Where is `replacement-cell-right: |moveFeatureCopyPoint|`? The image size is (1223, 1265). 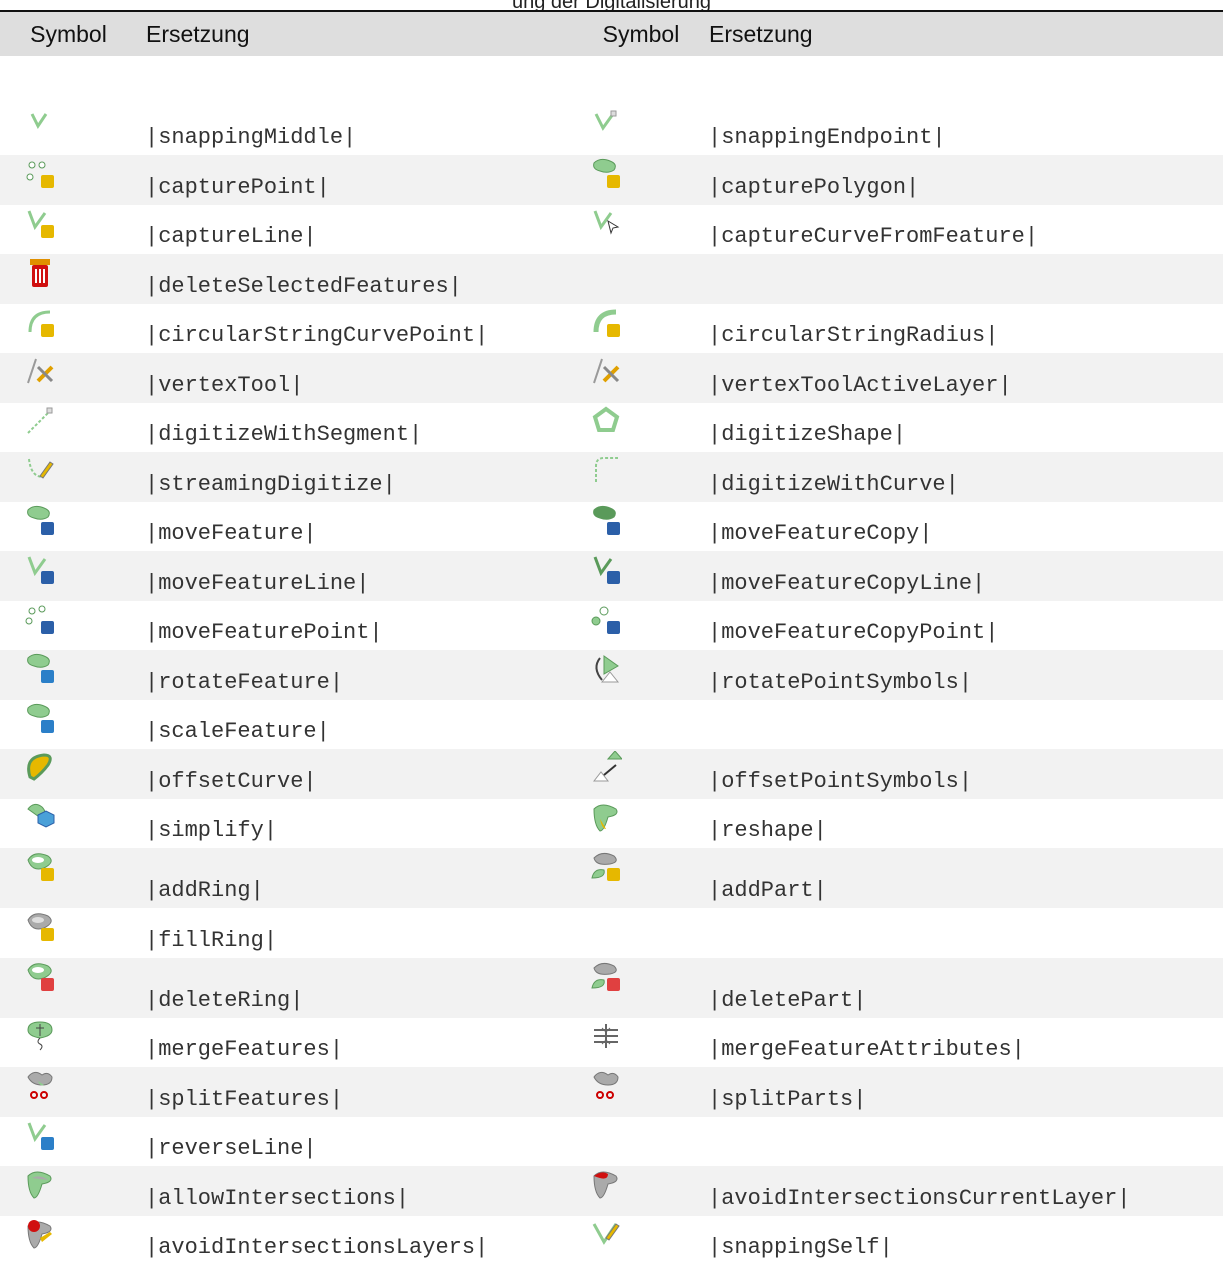
replacement-cell-right: |moveFeatureCopyPoint| is located at coordinates (961, 626).